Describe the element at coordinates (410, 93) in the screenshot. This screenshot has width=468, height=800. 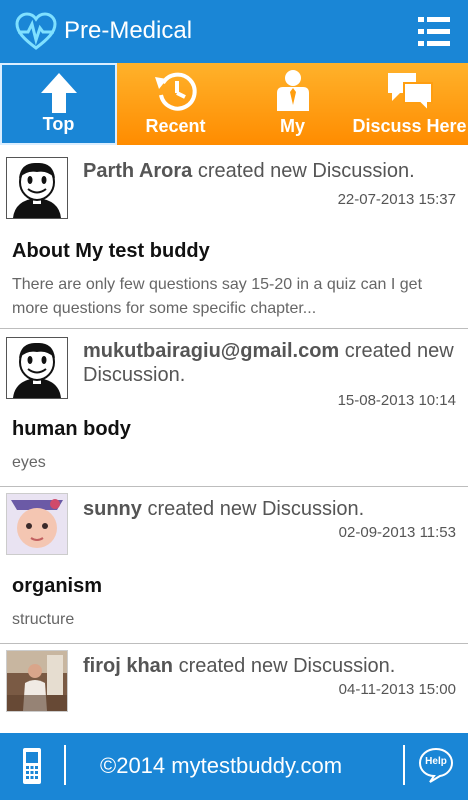
I see `chat-bubbles-icon` at that location.